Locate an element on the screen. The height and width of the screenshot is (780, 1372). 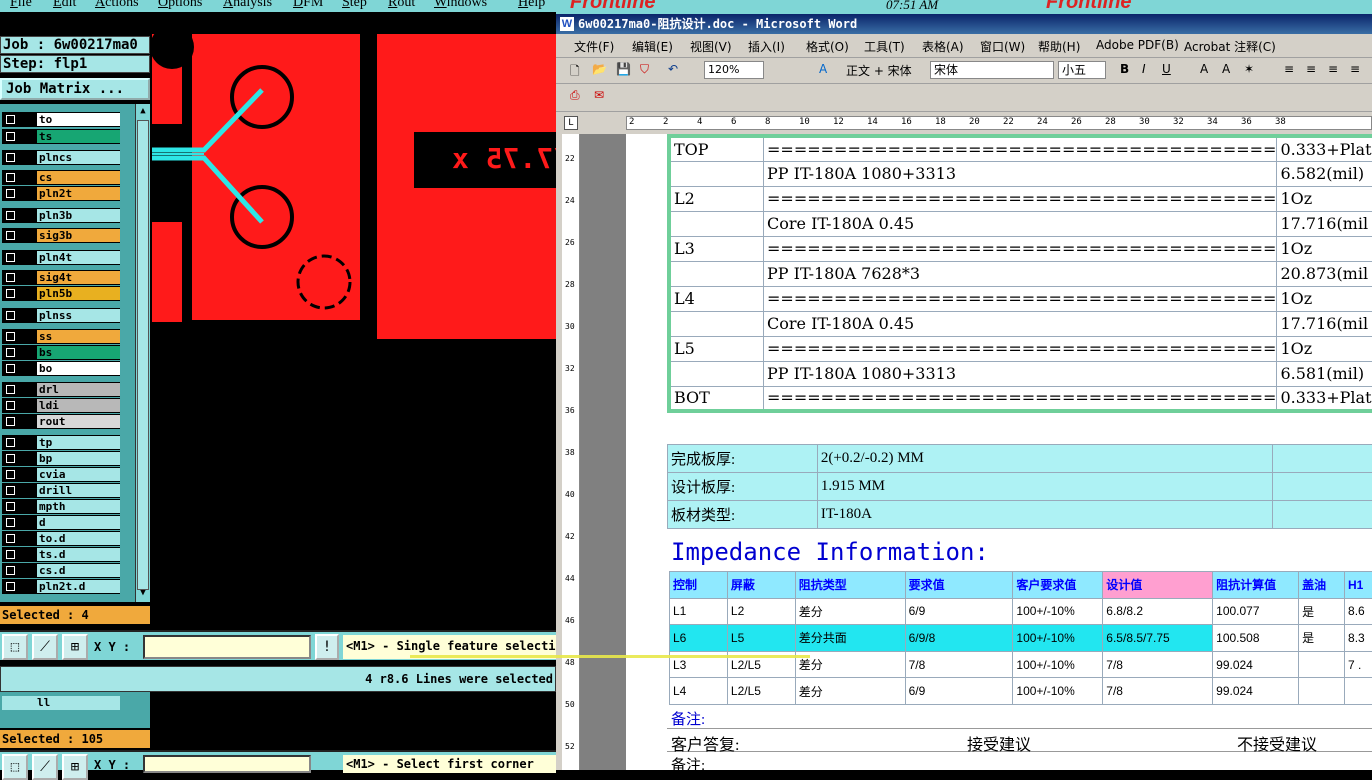
accept-option: 接受建议 is located at coordinates (999, 743).